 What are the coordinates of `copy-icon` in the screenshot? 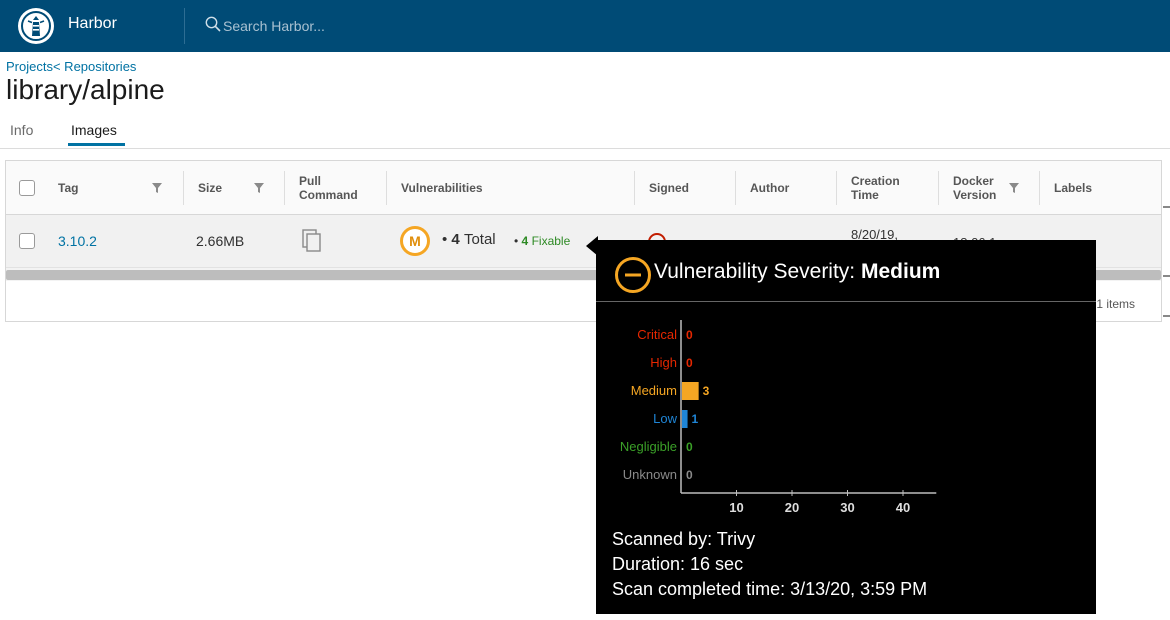 It's located at (312, 241).